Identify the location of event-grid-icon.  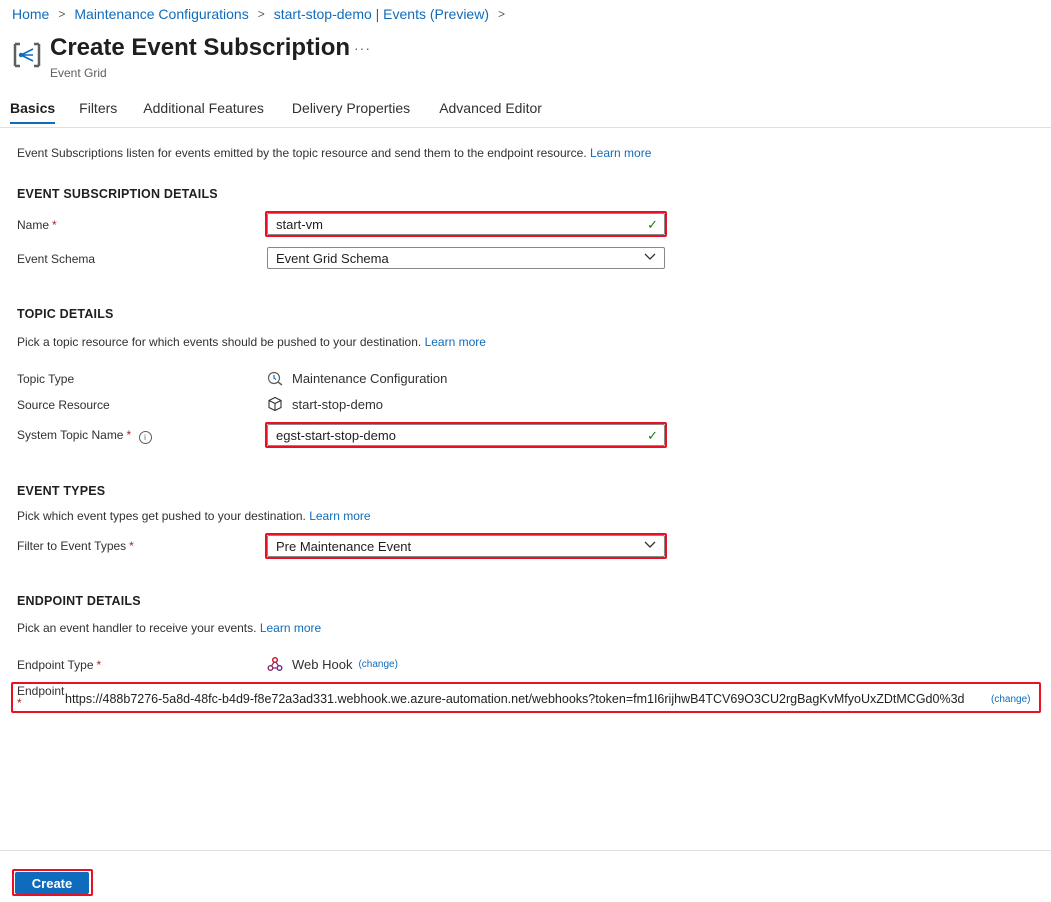
(27, 55).